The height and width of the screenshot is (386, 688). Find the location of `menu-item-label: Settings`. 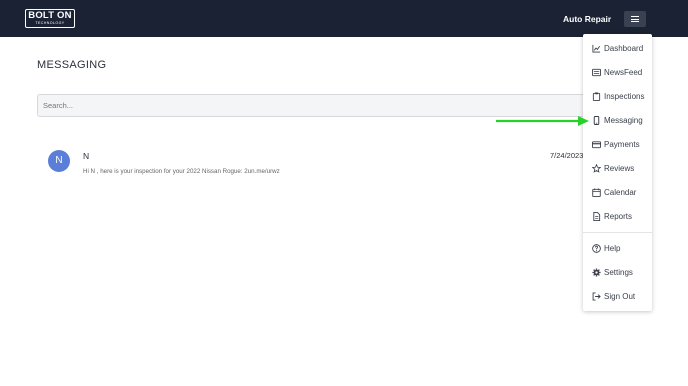

menu-item-label: Settings is located at coordinates (618, 272).